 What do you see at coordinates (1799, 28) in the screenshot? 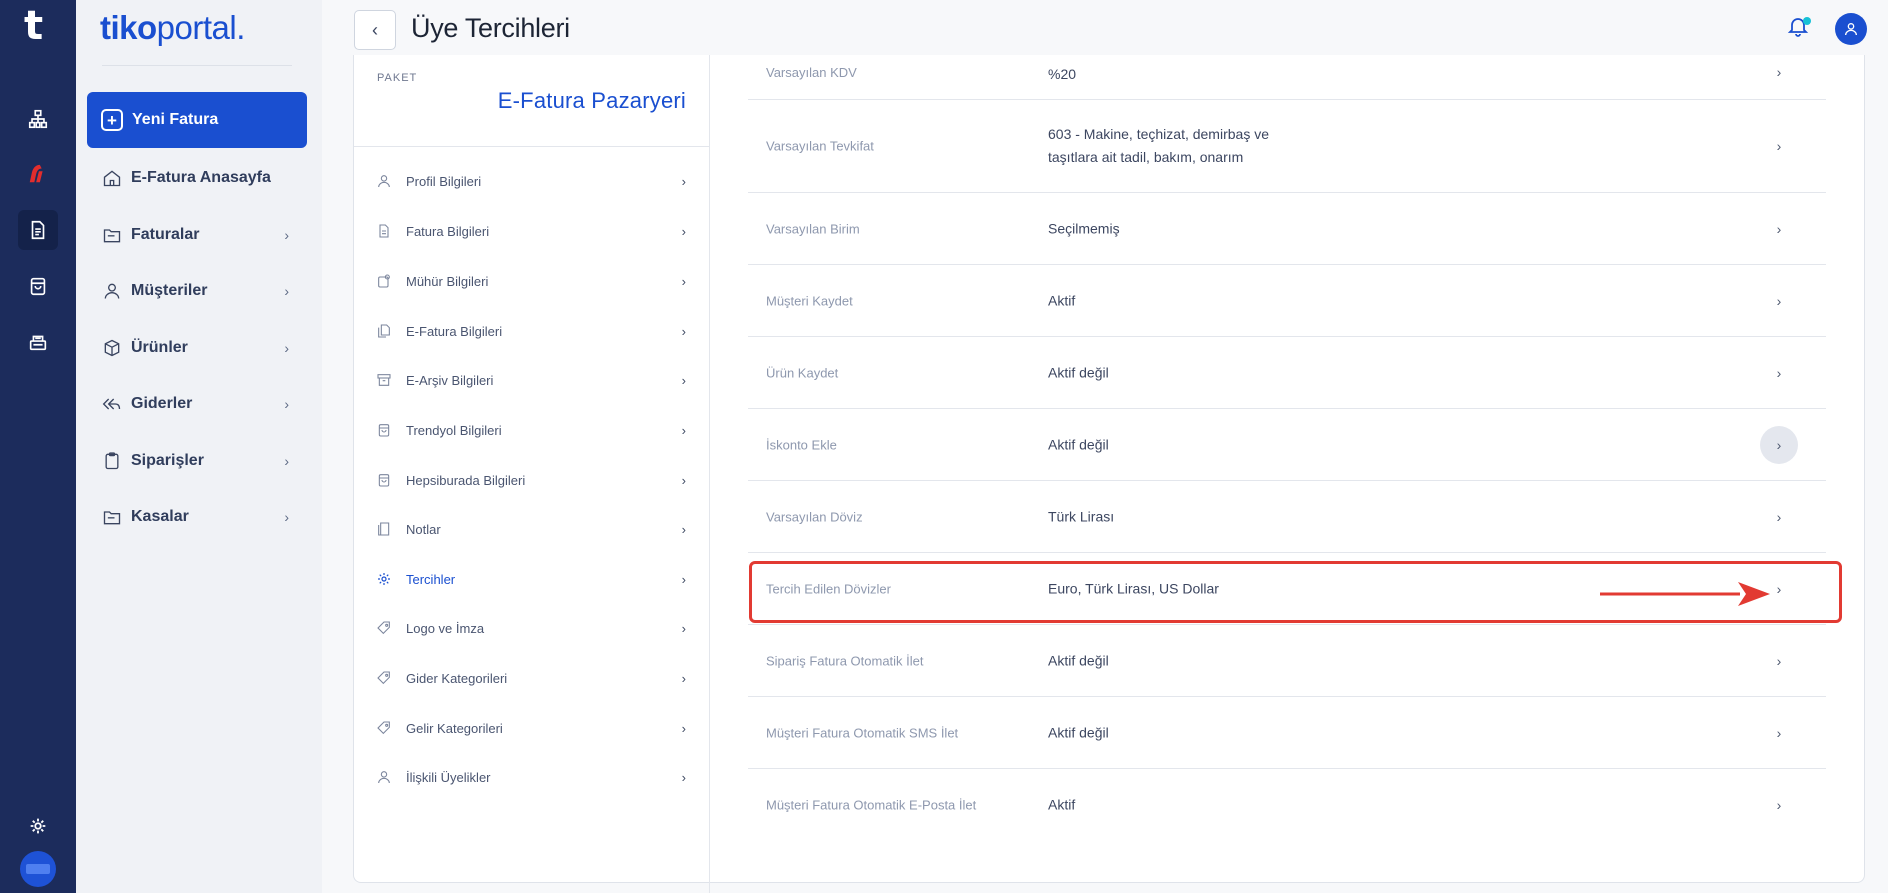
I see `notification-bell-icon` at bounding box center [1799, 28].